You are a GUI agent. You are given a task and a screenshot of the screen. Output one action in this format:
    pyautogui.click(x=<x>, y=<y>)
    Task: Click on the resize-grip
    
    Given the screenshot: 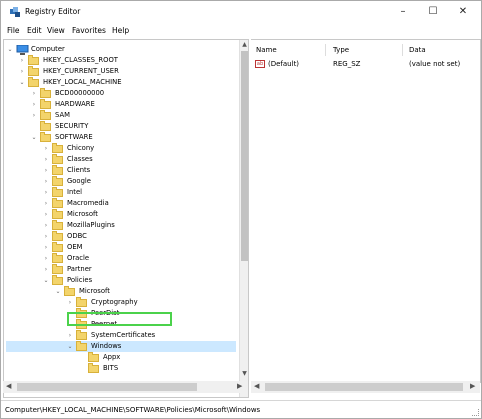 What is the action you would take?
    pyautogui.click(x=475, y=412)
    